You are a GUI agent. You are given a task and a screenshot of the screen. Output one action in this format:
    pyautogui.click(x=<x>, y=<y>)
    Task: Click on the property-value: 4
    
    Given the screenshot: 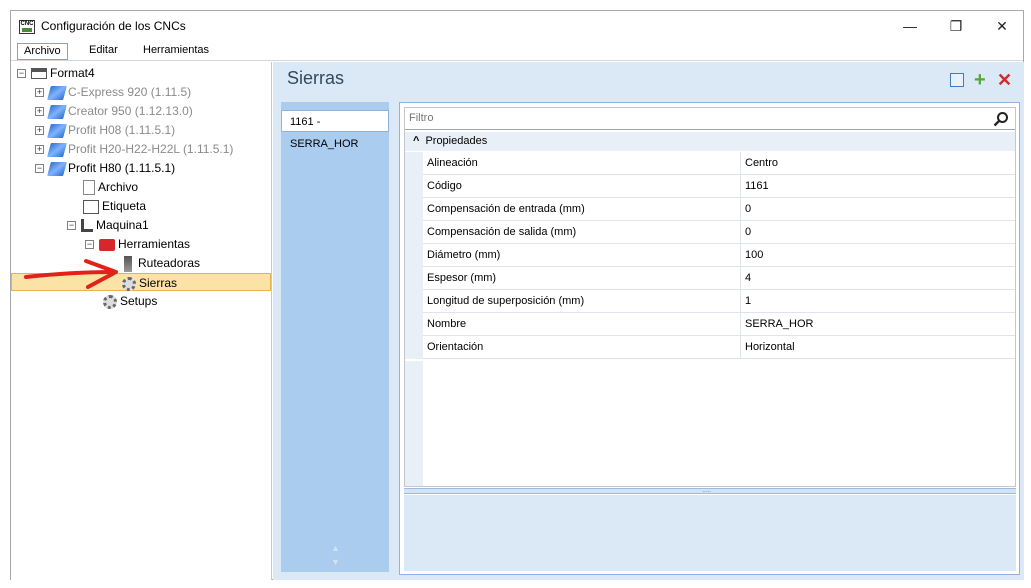 What is the action you would take?
    pyautogui.click(x=878, y=278)
    